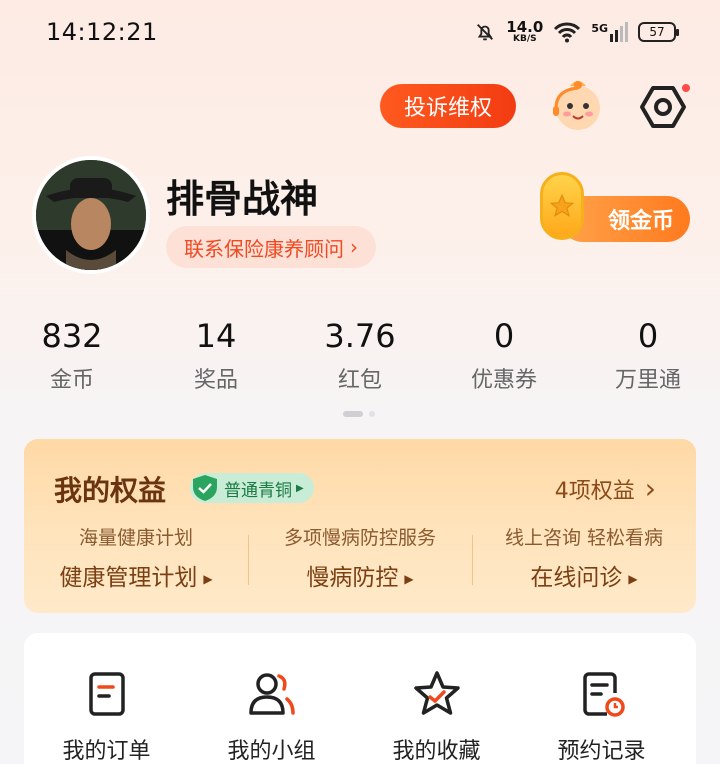 This screenshot has width=720, height=764. I want to click on net-speed: 14.0 KB/S, so click(525, 31).